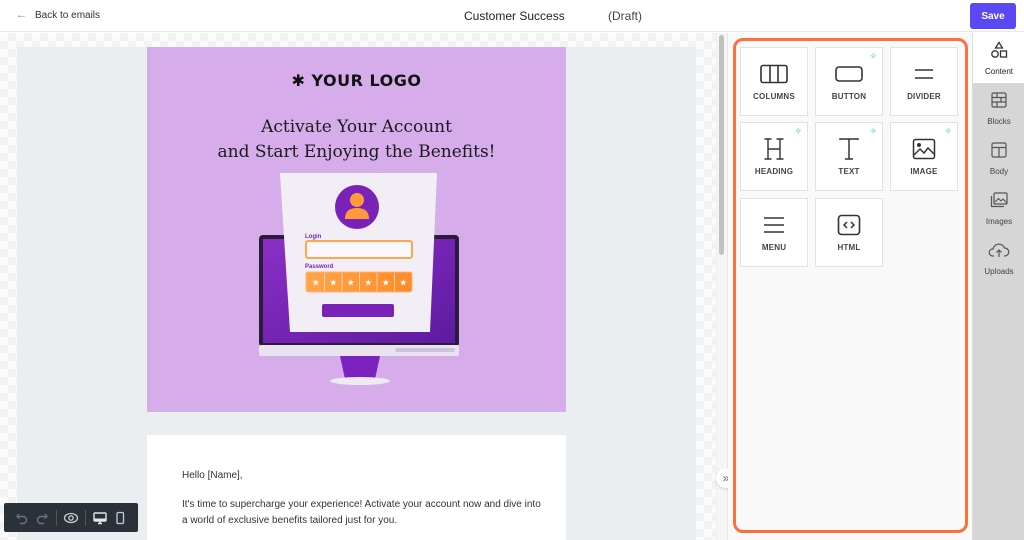  I want to click on tile-label: HTML, so click(849, 247).